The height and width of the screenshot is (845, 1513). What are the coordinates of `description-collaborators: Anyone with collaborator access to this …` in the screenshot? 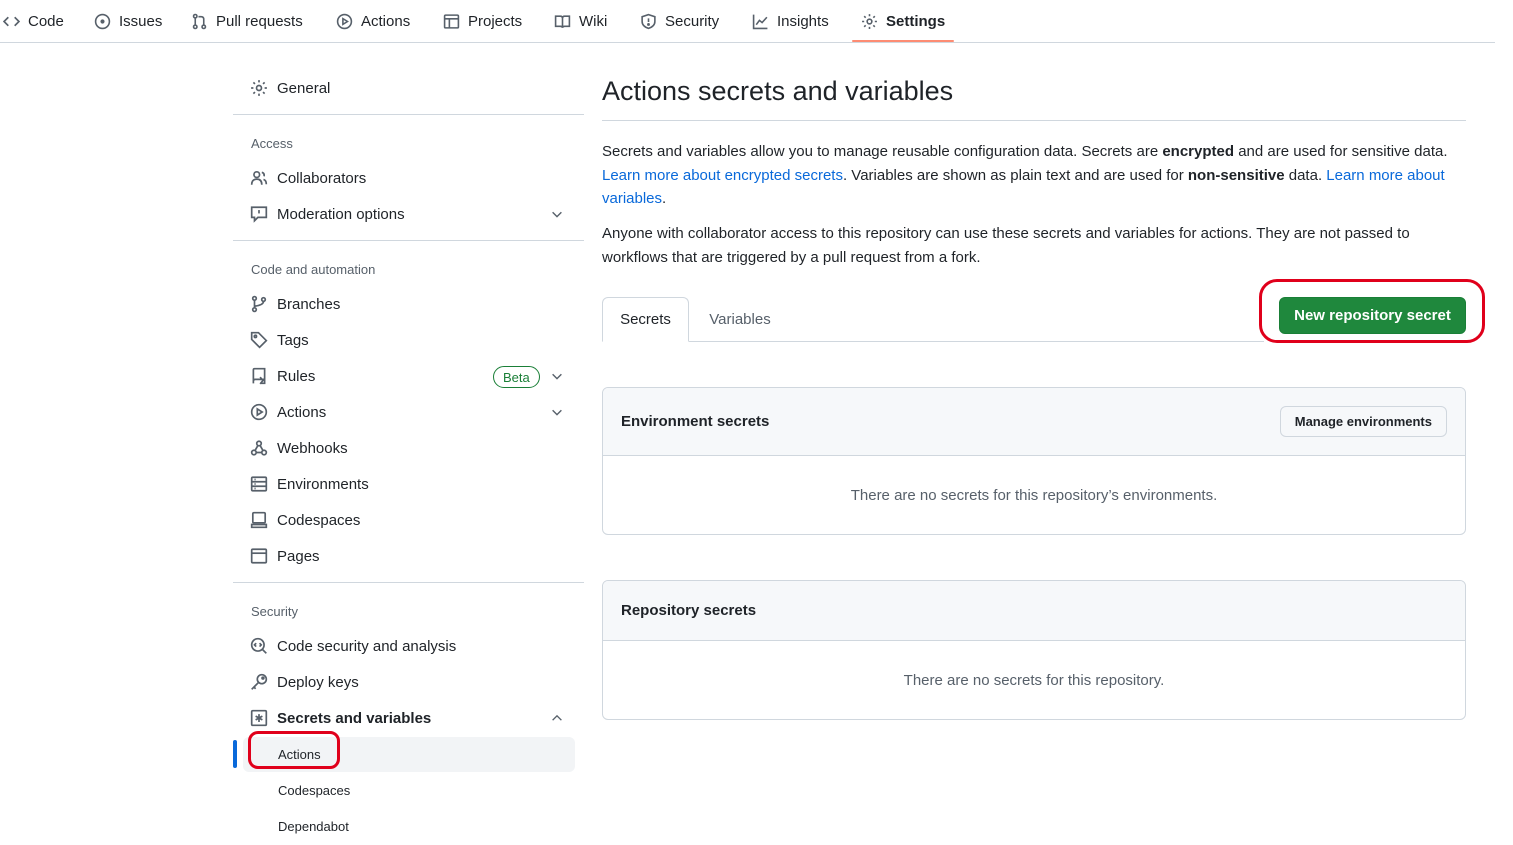 It's located at (1006, 245).